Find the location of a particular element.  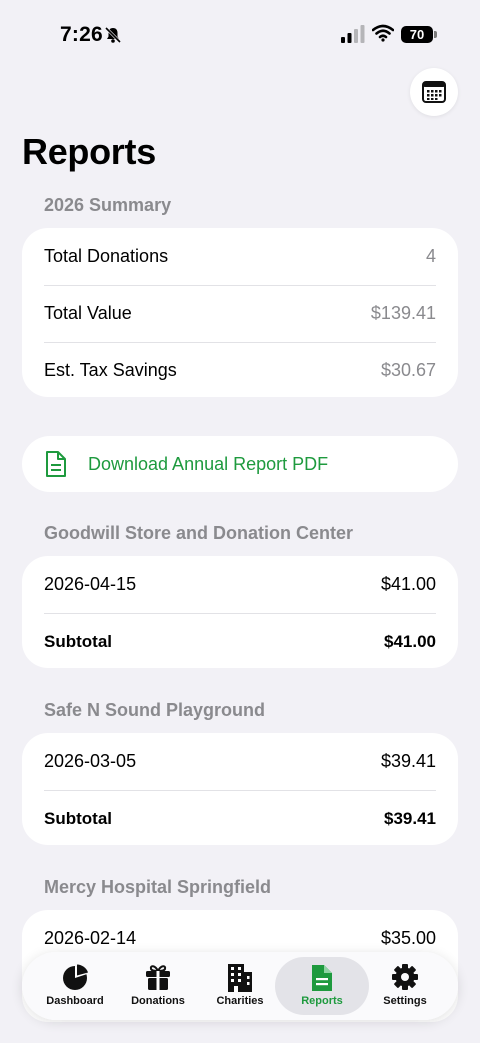

download-report-label: Download Annual Report PDF is located at coordinates (208, 463).